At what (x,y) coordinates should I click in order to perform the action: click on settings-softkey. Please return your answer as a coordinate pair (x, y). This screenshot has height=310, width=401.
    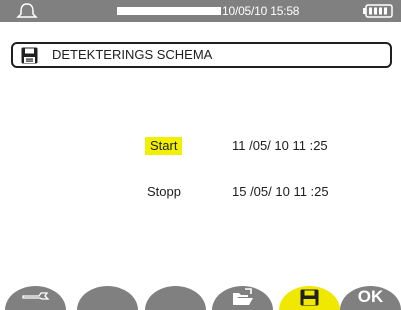
    Looking at the image, I should click on (35, 298).